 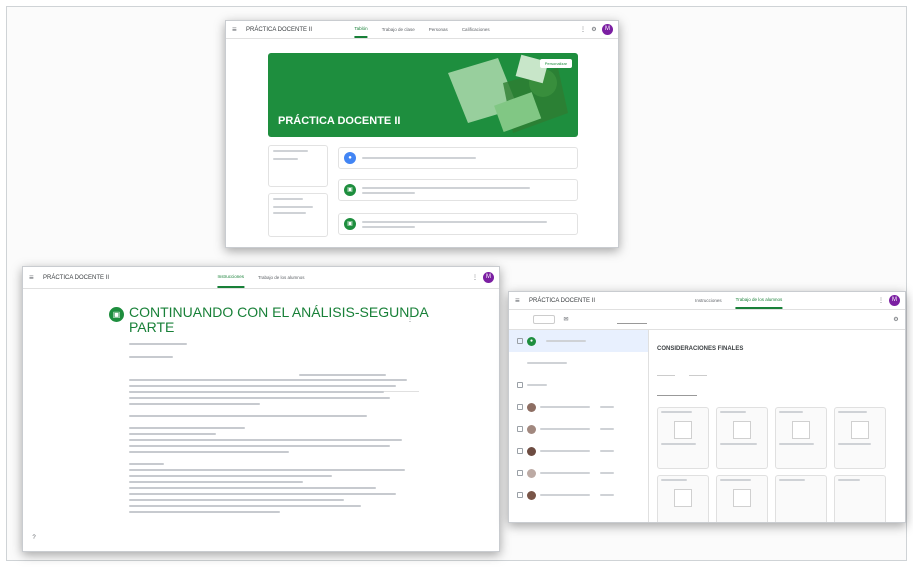 What do you see at coordinates (339, 121) in the screenshot?
I see `banner-title: PRÁCTICA DOCENTE II` at bounding box center [339, 121].